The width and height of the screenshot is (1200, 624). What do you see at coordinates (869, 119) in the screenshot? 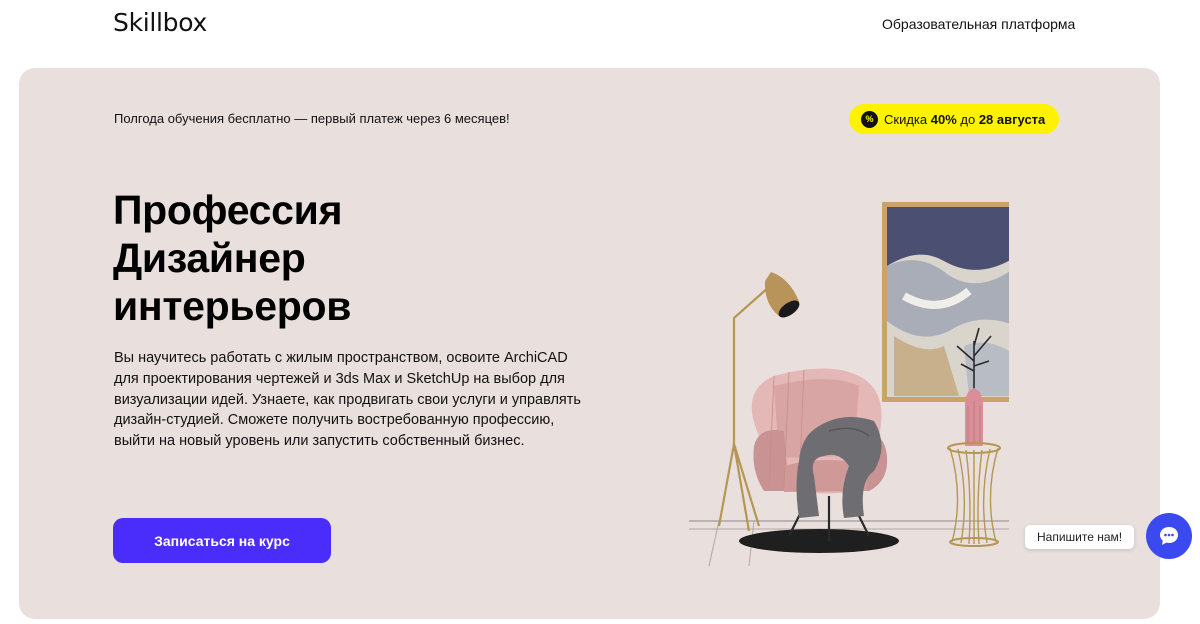
I see `percent-icon: %` at bounding box center [869, 119].